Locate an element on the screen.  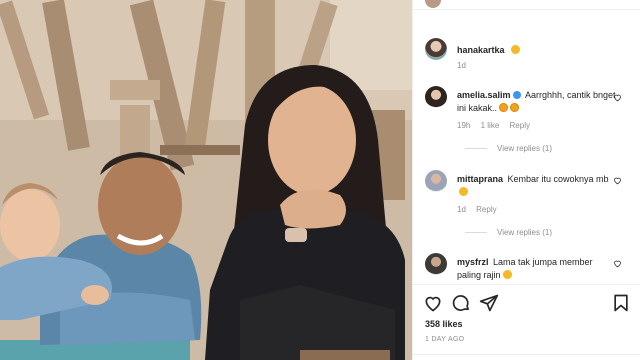
comment-username: mysfrzl is located at coordinates (473, 262).